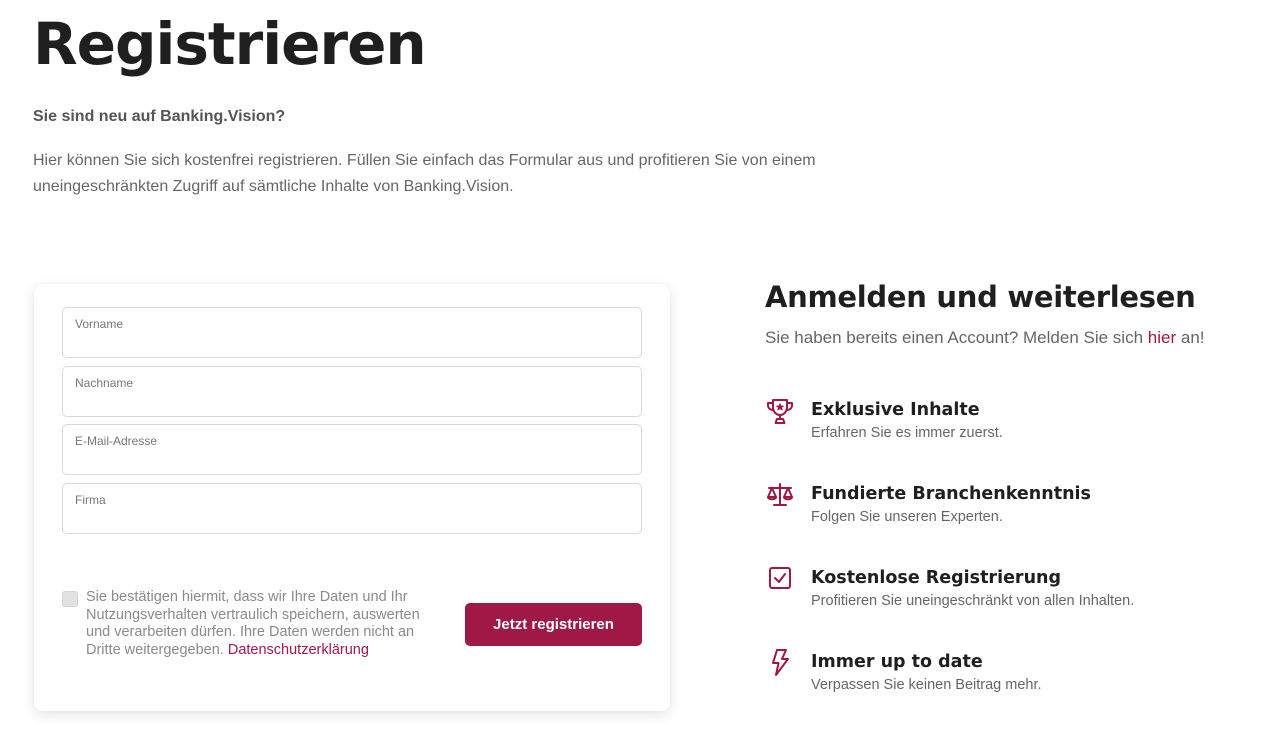 This screenshot has height=739, width=1264. I want to click on first-name-input, so click(352, 343).